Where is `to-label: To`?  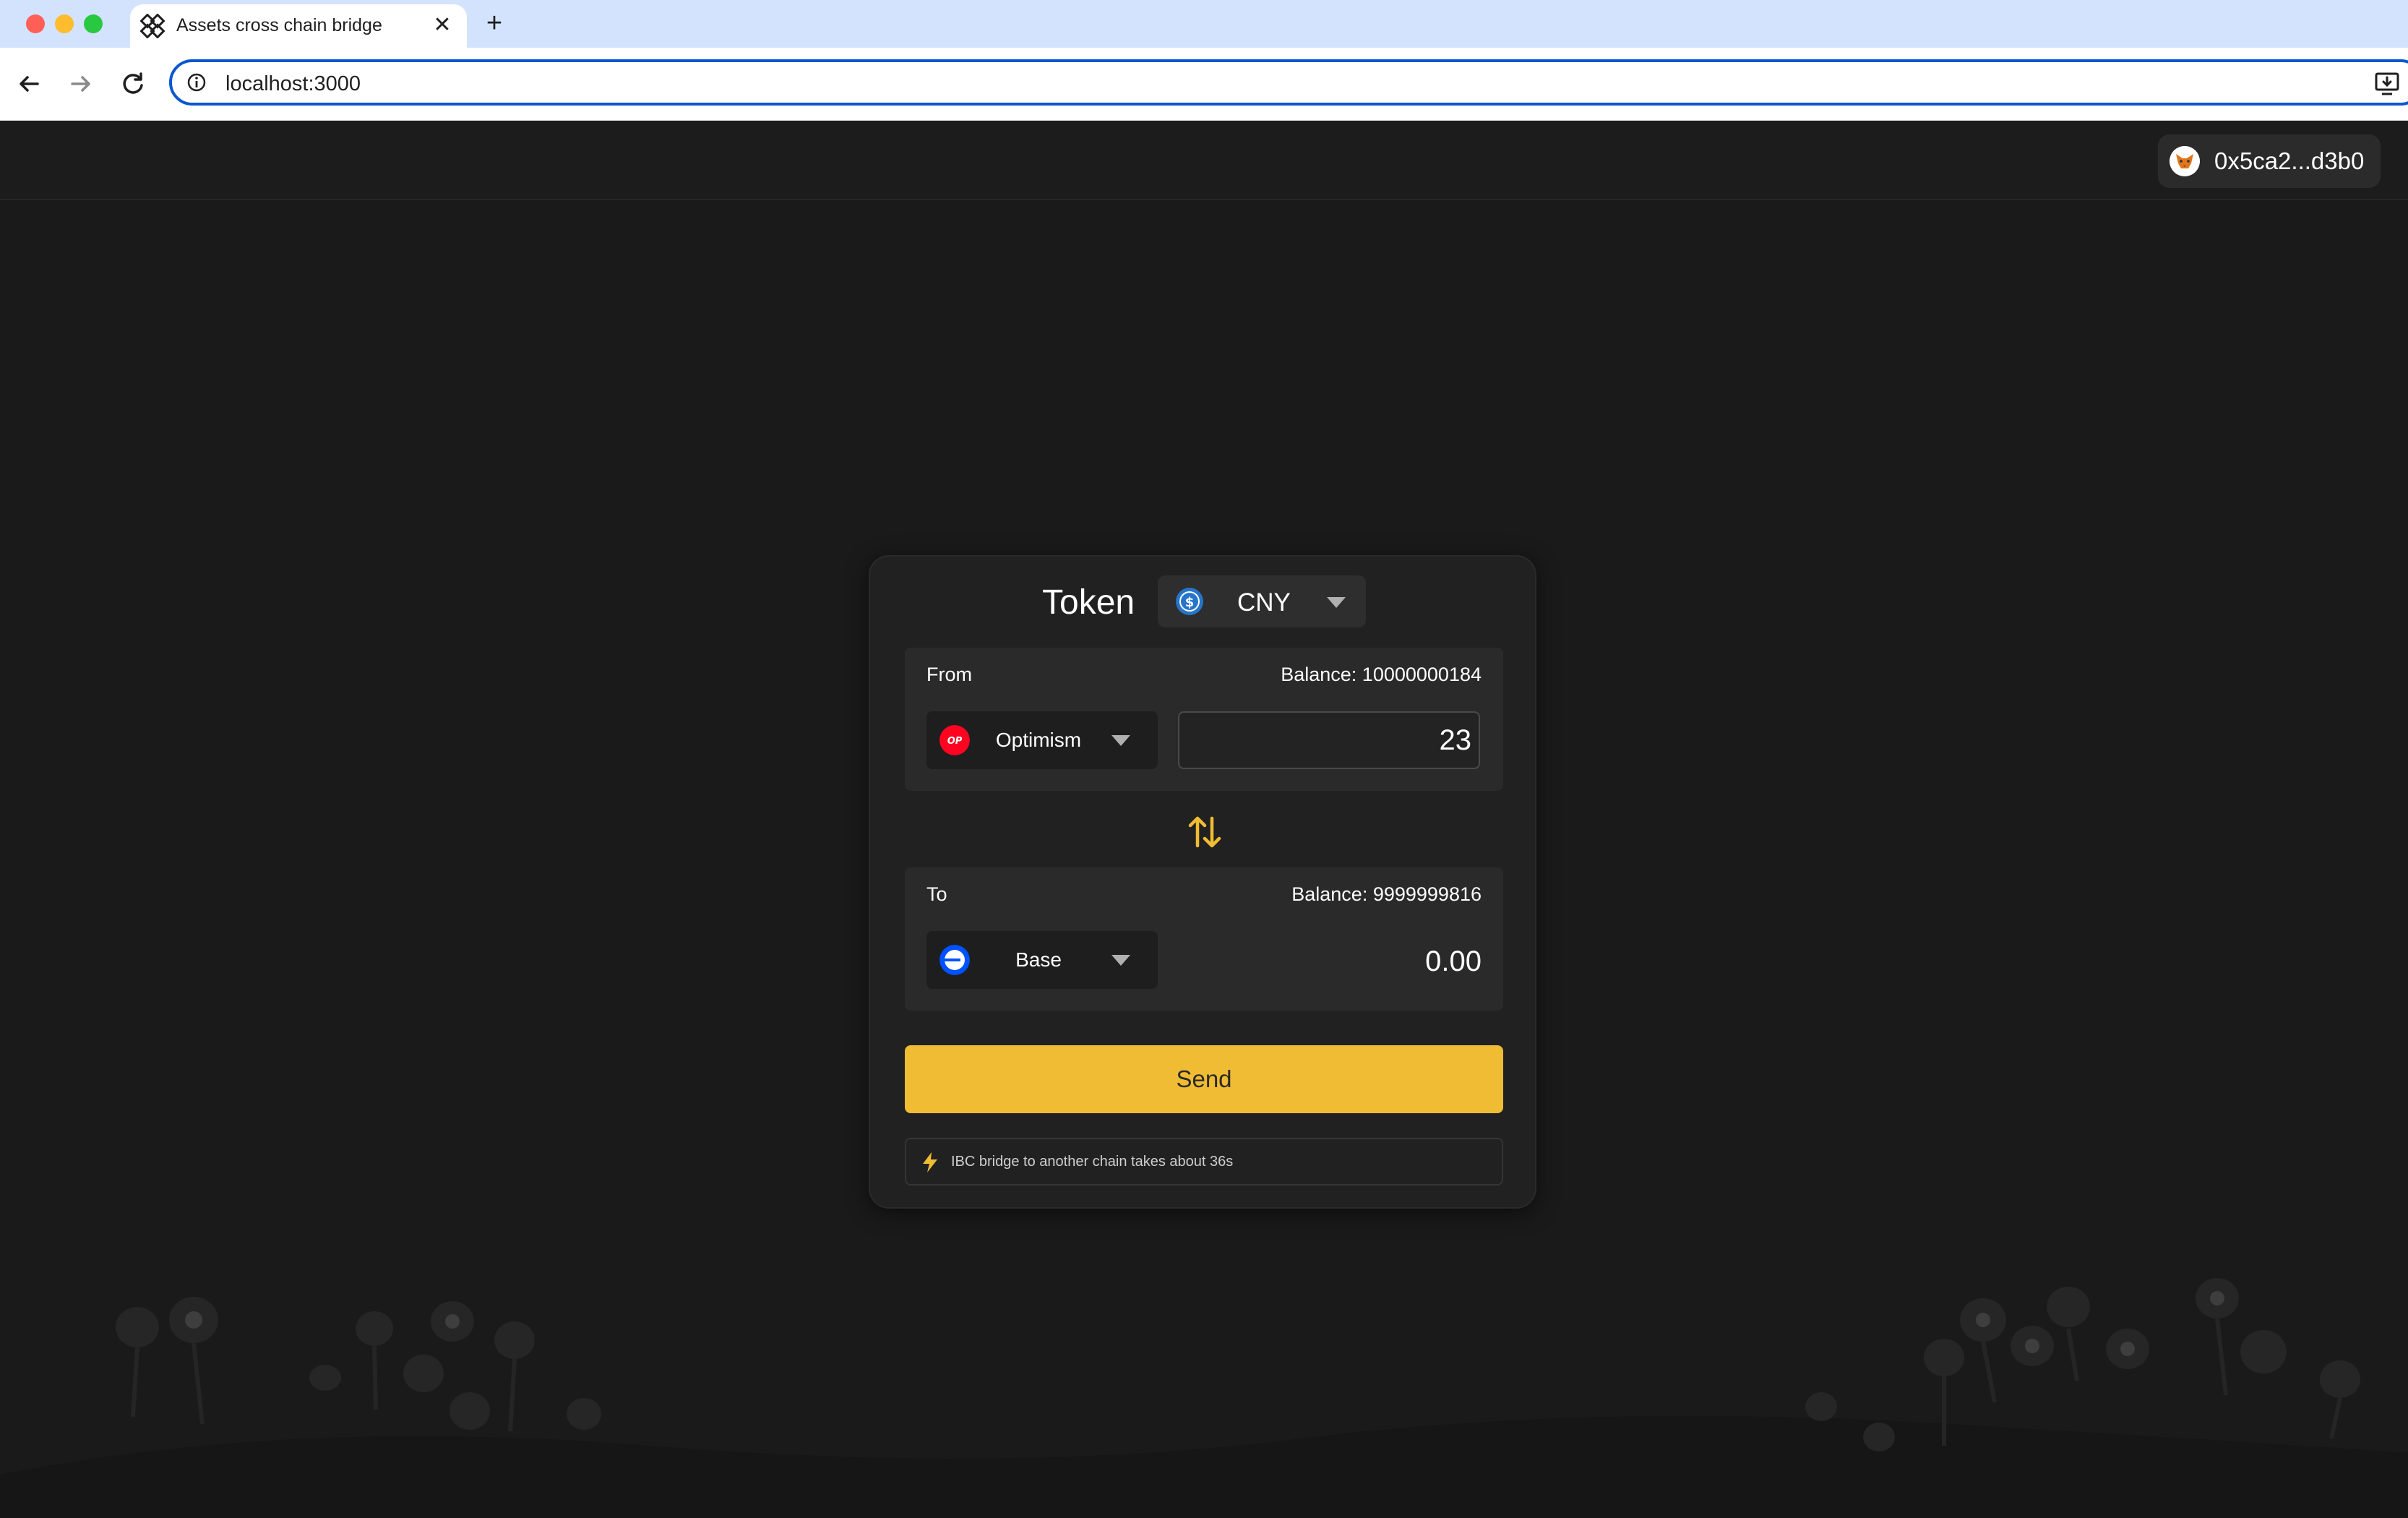 to-label: To is located at coordinates (936, 894).